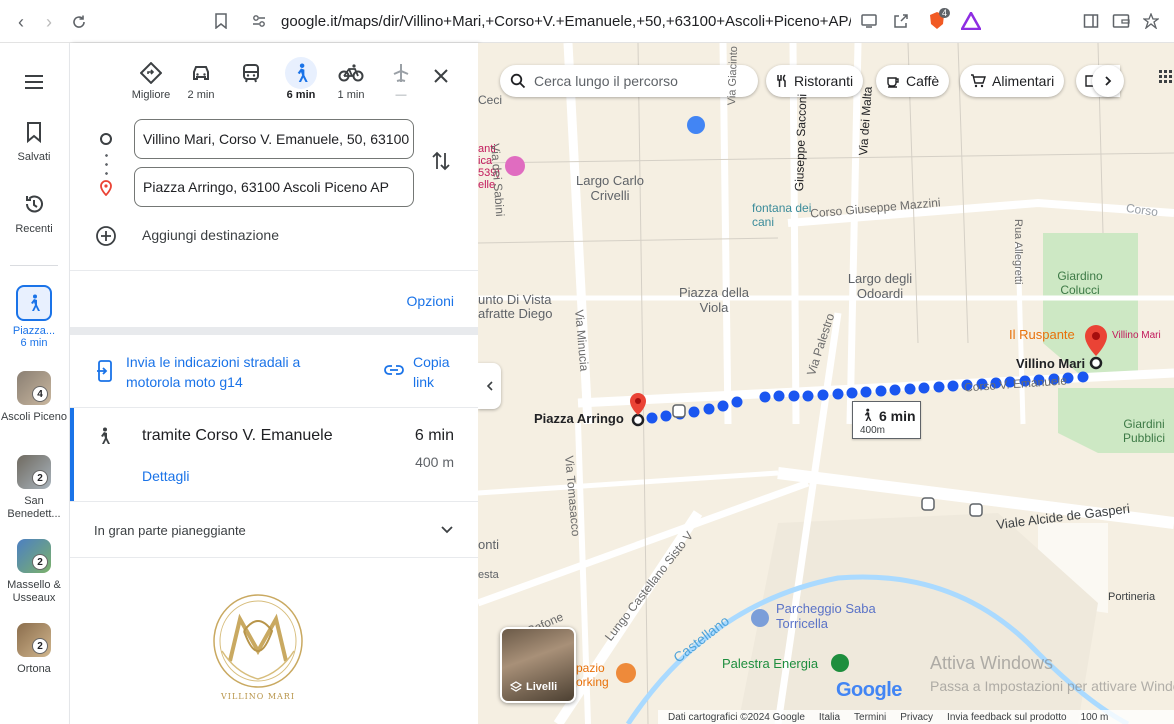  I want to click on mode-transit, so click(251, 73).